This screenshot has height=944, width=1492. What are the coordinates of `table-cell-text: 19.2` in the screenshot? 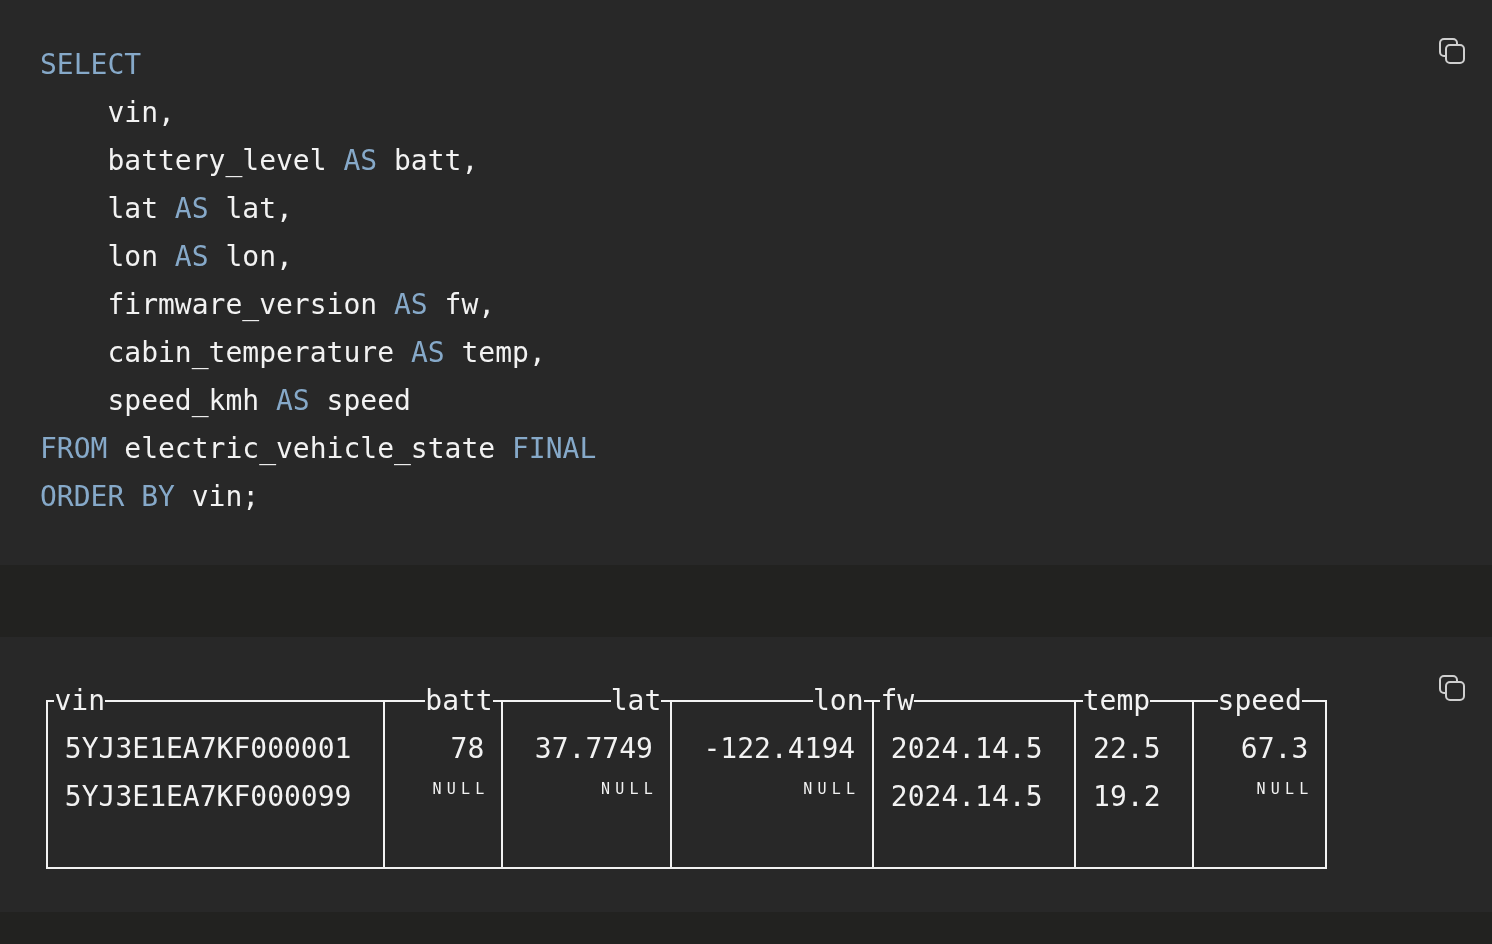 It's located at (1127, 797).